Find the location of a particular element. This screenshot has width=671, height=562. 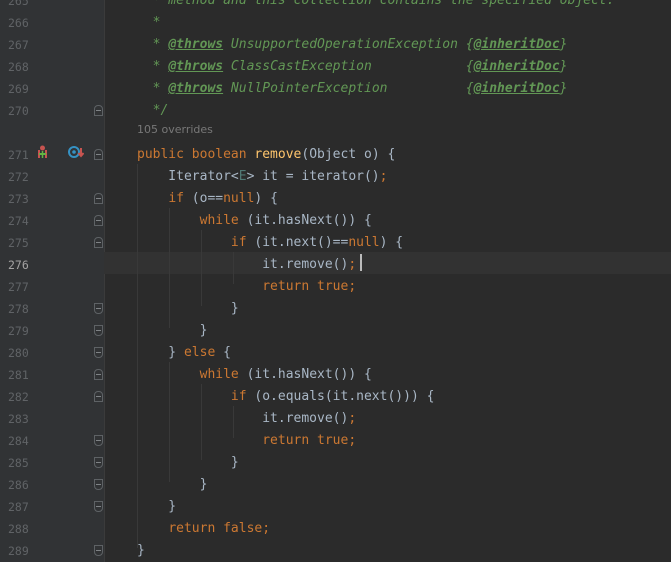

code-token: ; is located at coordinates (383, 176).